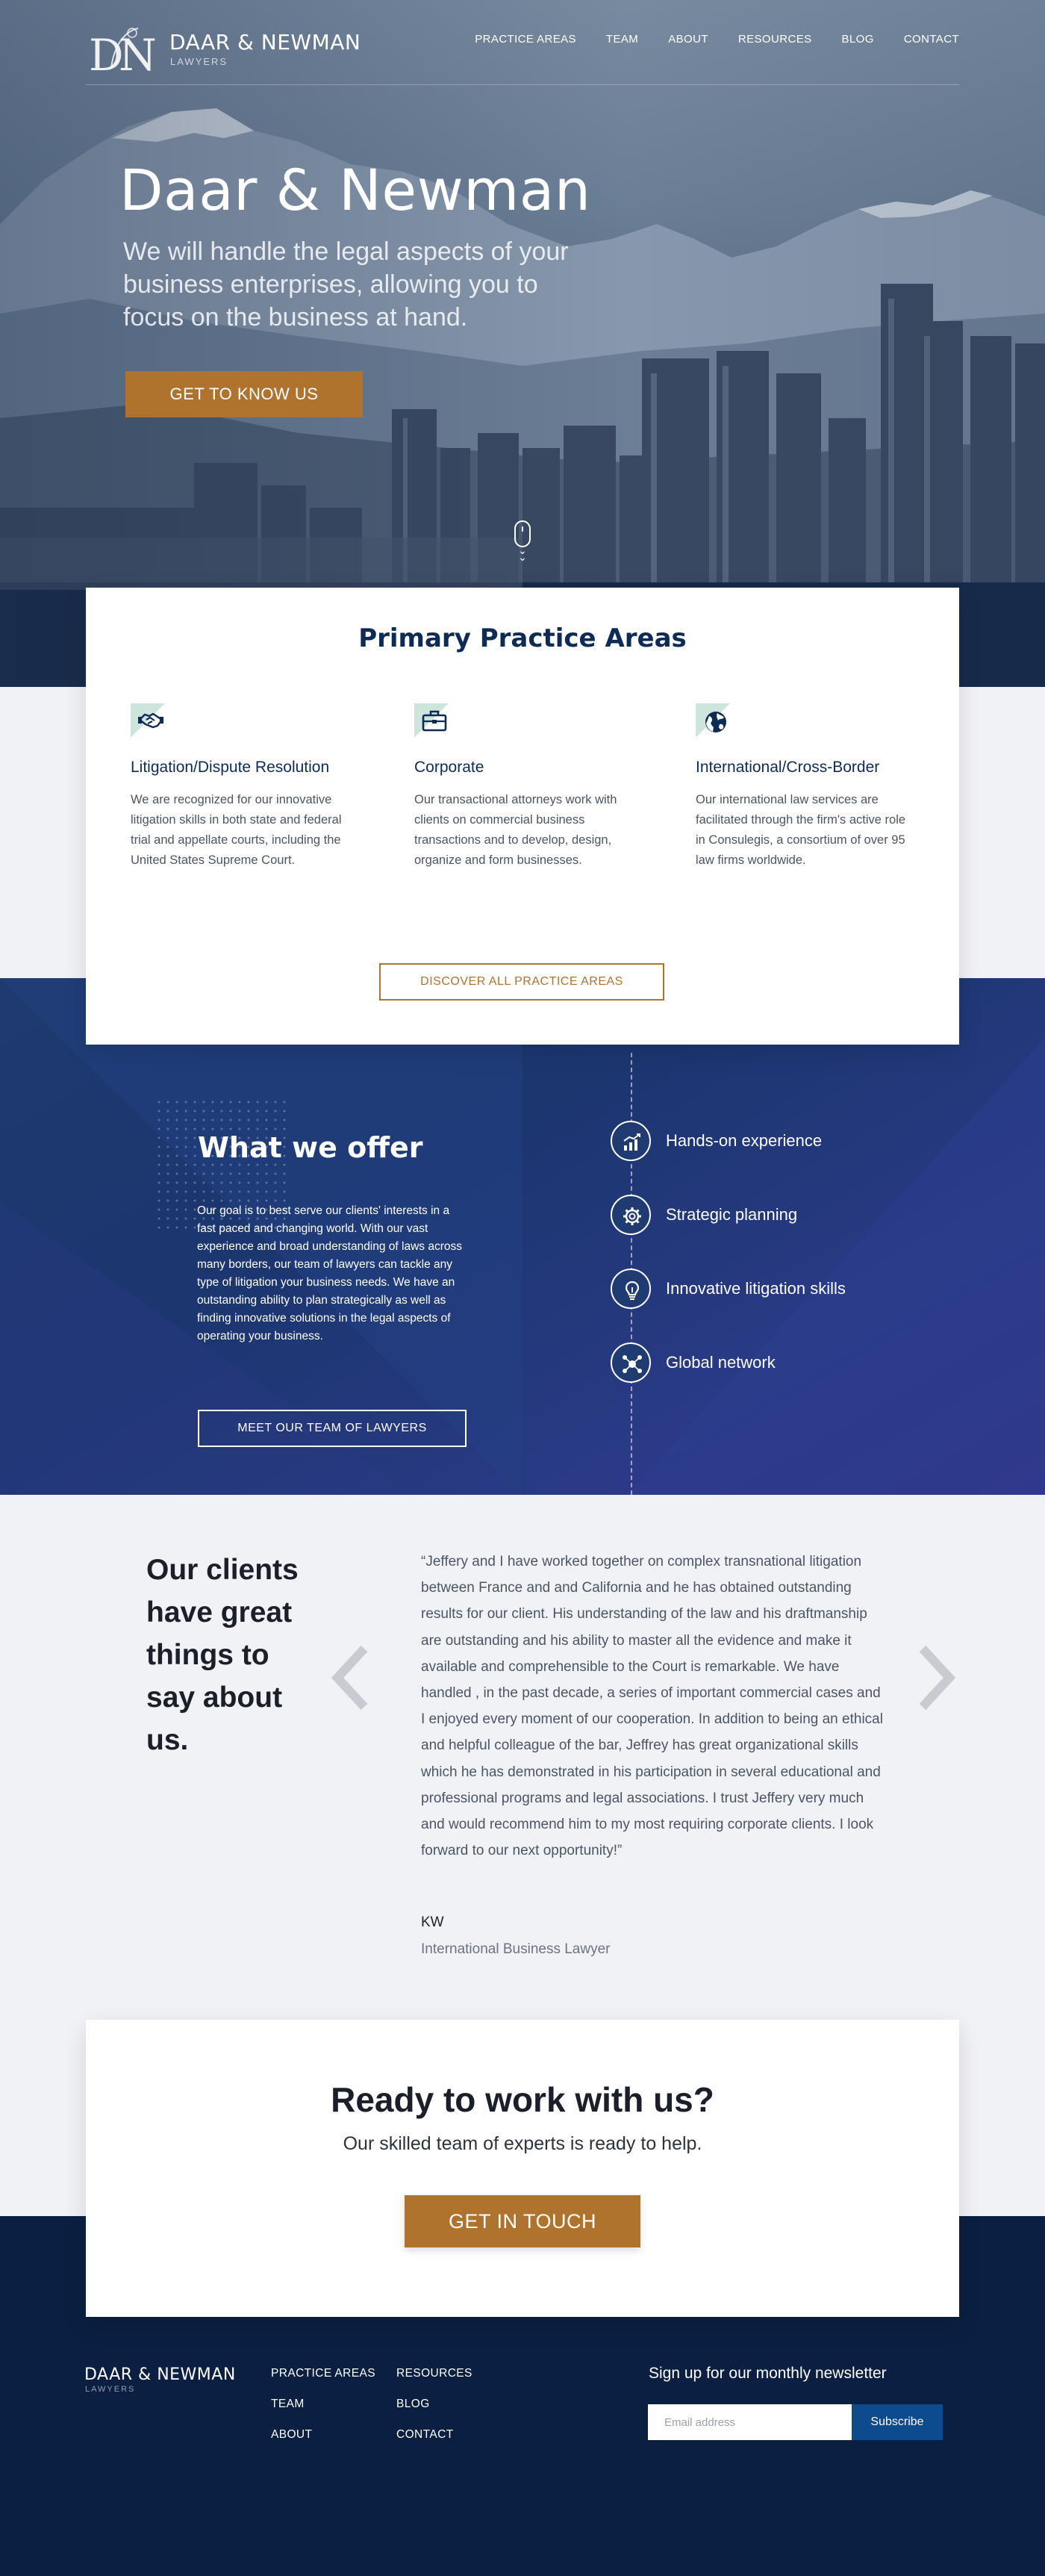  What do you see at coordinates (631, 1215) in the screenshot?
I see `gear-icon` at bounding box center [631, 1215].